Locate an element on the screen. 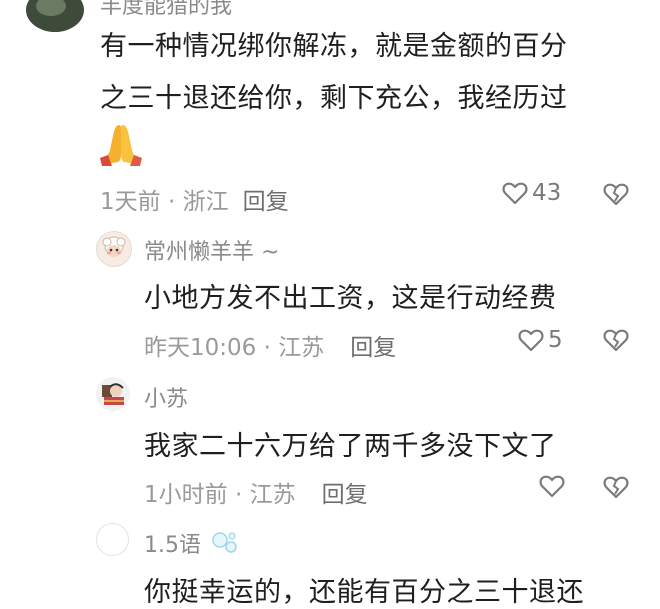 The image size is (660, 609). reply-text: 你挺幸运的，还能有百分之三十退还 is located at coordinates (364, 592).